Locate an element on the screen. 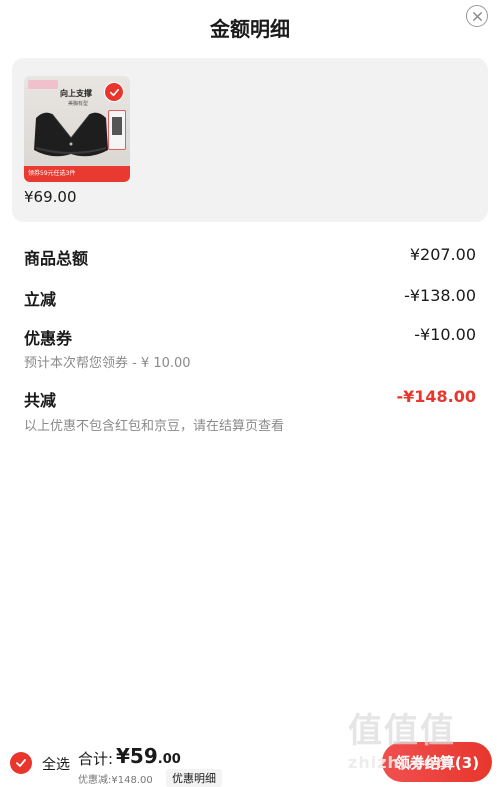 The height and width of the screenshot is (787, 500). product-thumbnail: 向上支撑 美胸有型 领券59元任选3件 is located at coordinates (77, 129).